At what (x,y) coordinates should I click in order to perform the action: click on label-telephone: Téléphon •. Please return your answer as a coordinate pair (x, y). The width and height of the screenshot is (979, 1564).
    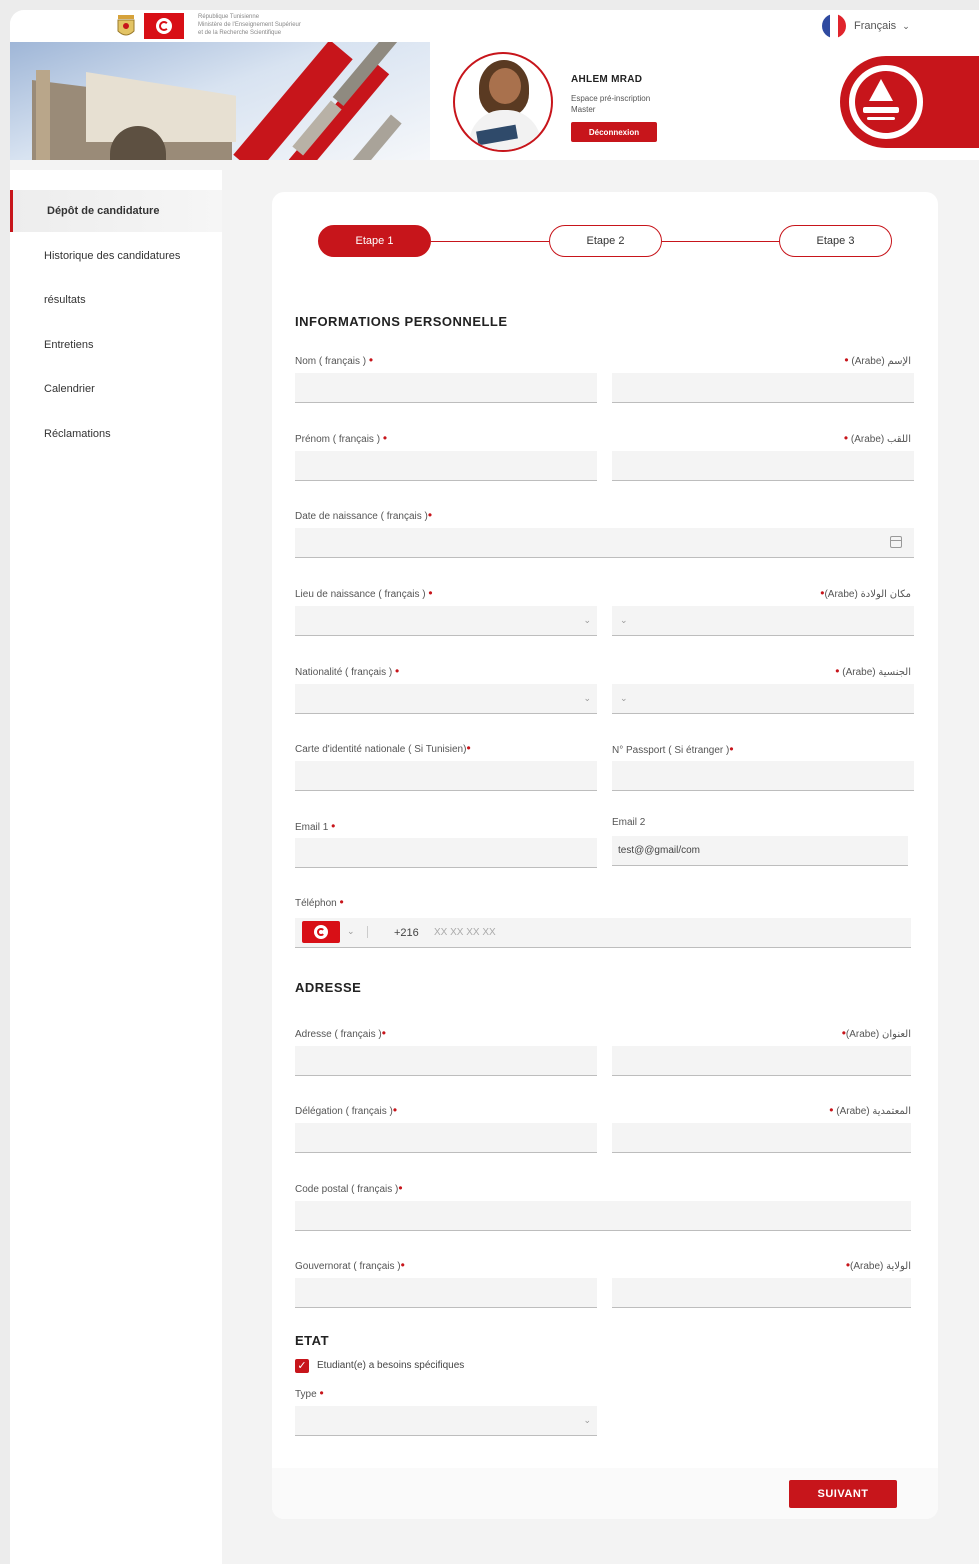
    Looking at the image, I should click on (319, 902).